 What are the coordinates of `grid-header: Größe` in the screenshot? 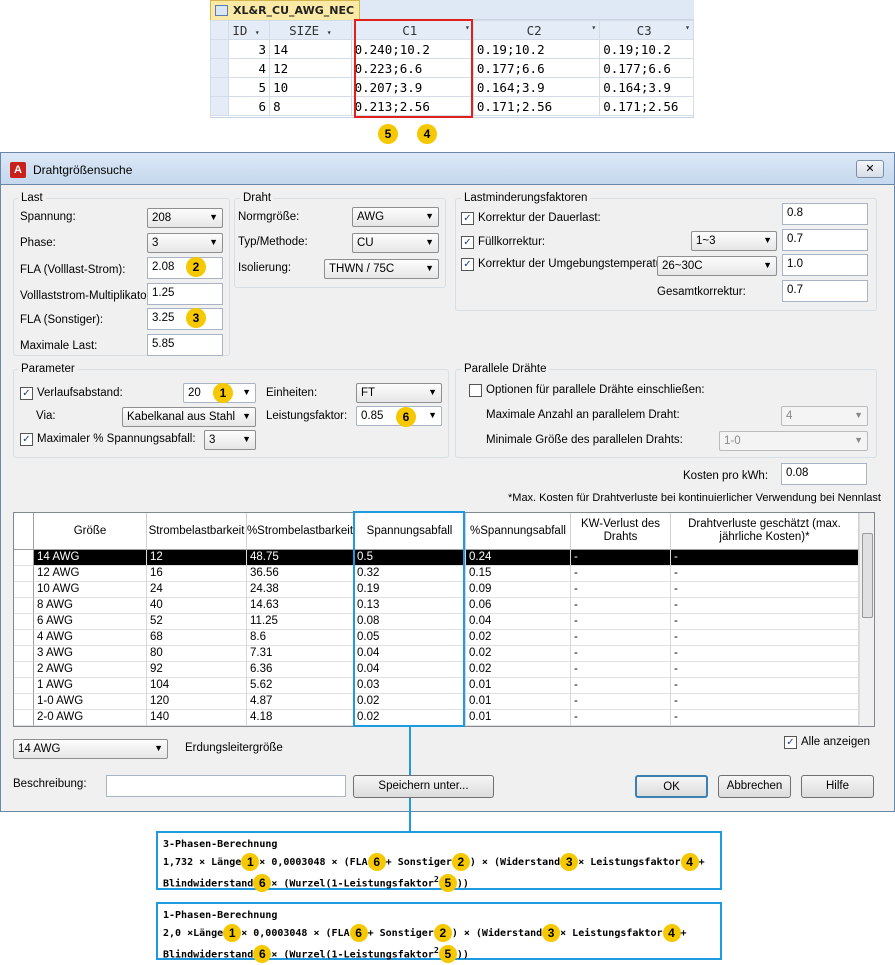 It's located at (90, 531).